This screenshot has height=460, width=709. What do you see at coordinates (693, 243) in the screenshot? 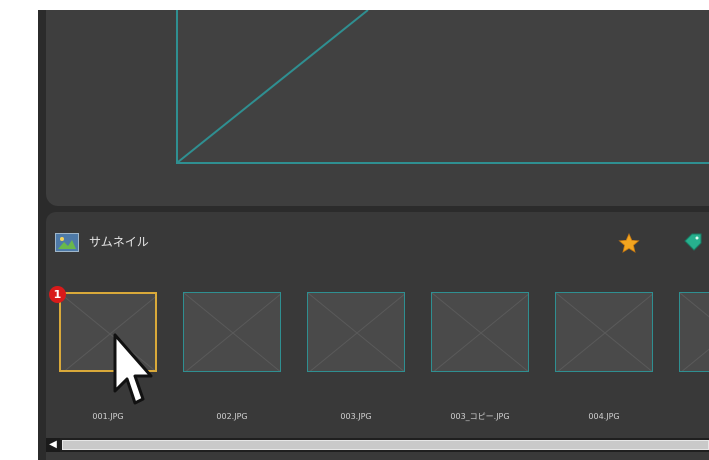
I see `tag-icon` at bounding box center [693, 243].